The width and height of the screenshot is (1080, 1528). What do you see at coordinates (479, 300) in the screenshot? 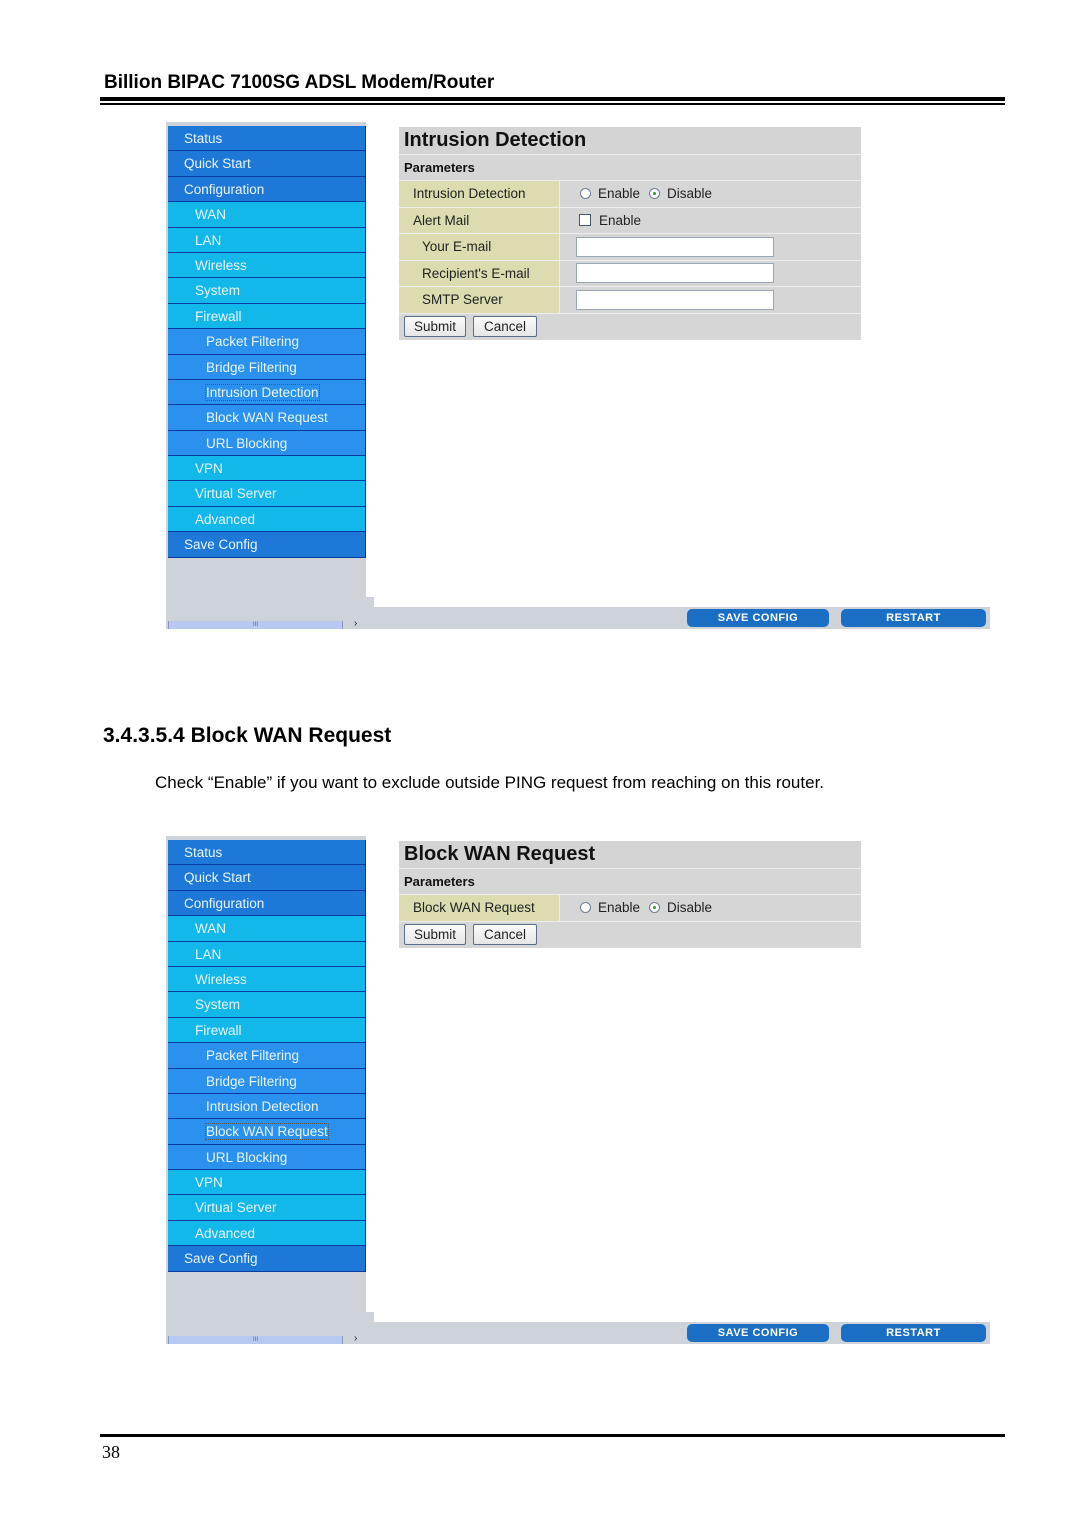
I see `smtp-server-label: SMTP Server` at bounding box center [479, 300].